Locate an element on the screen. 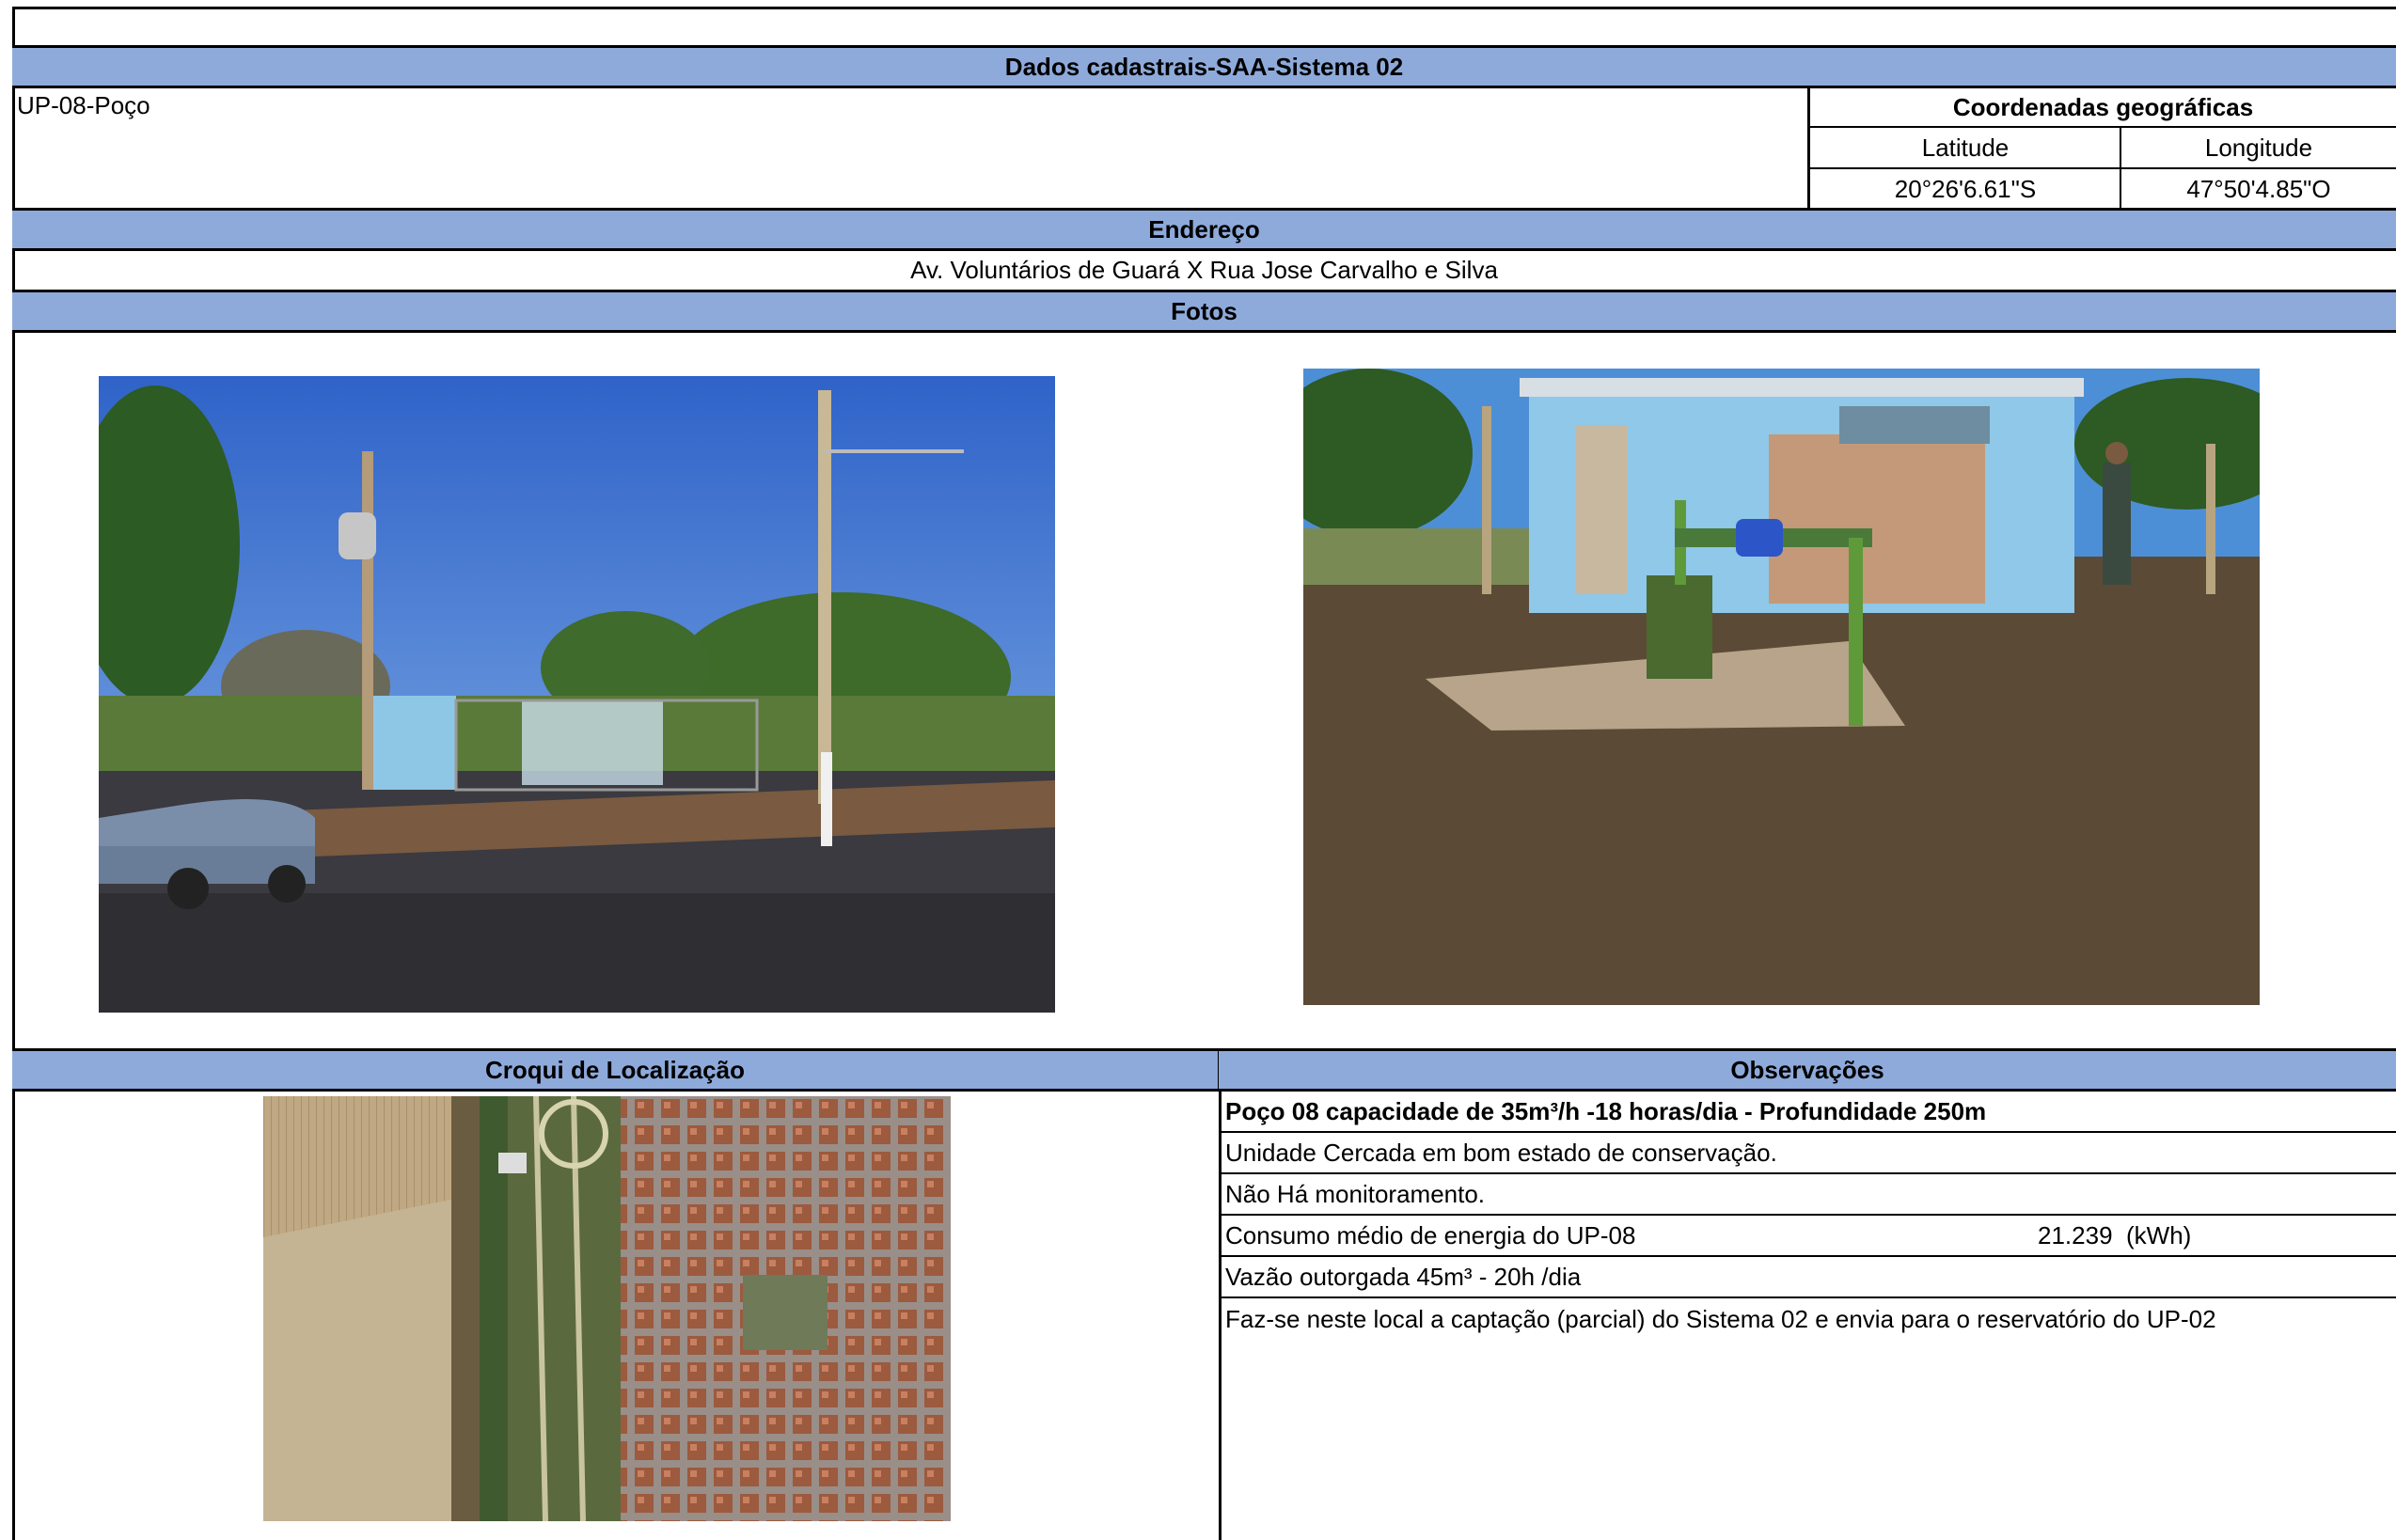 The width and height of the screenshot is (2396, 1540). obs-granted-flow: Vazão outorgada 45m³ - 20h /dia is located at coordinates (1809, 1278).